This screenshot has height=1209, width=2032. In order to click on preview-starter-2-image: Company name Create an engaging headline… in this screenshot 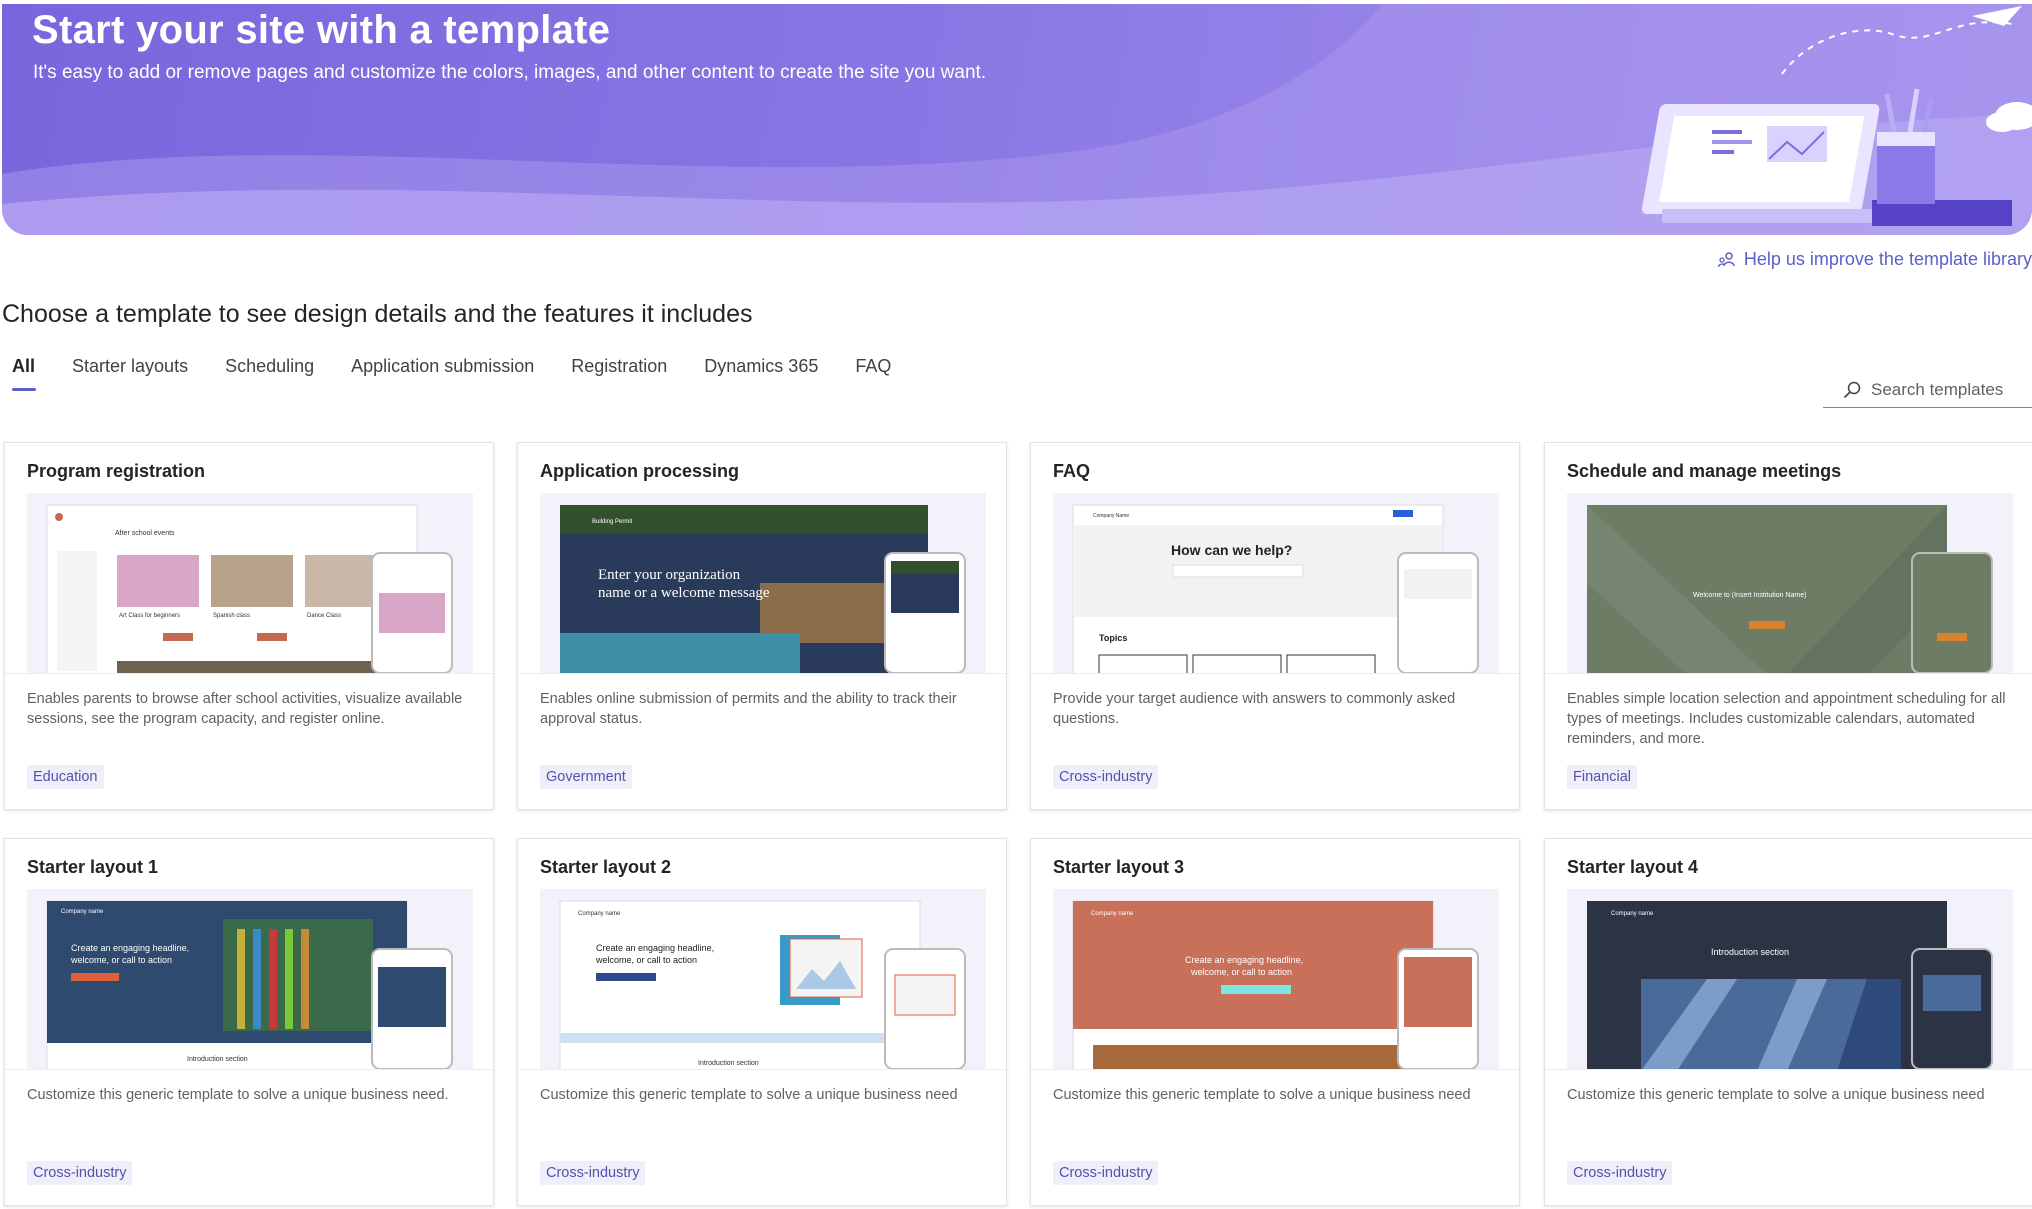, I will do `click(762, 984)`.